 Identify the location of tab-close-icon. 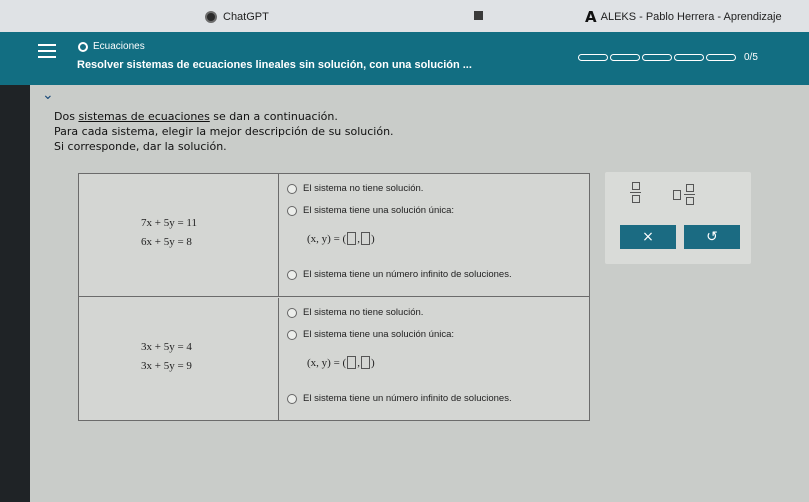
(478, 15).